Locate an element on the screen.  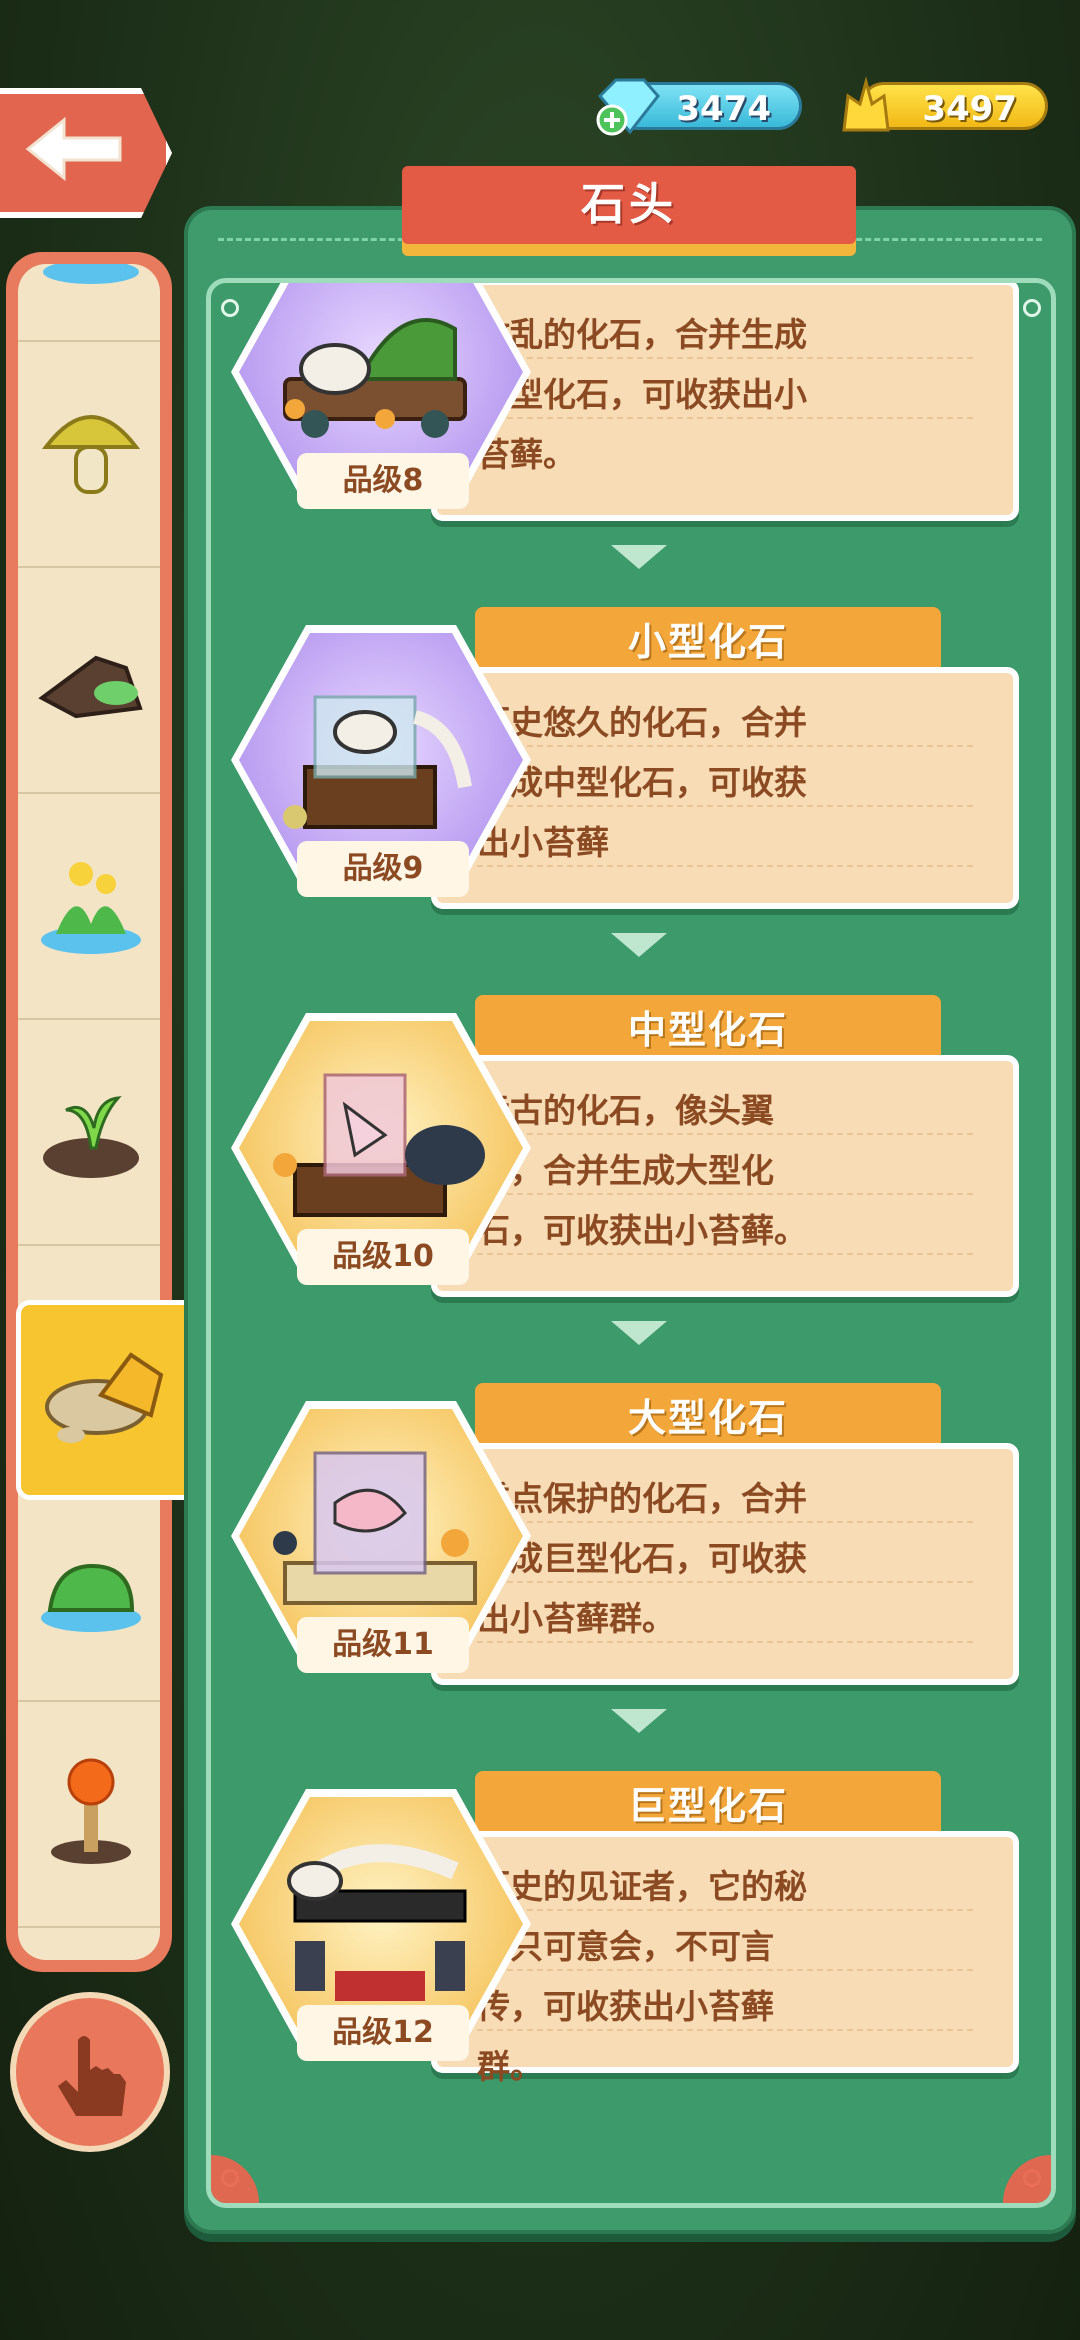
sidebar-item-moss-rock is located at coordinates (89, 1588).